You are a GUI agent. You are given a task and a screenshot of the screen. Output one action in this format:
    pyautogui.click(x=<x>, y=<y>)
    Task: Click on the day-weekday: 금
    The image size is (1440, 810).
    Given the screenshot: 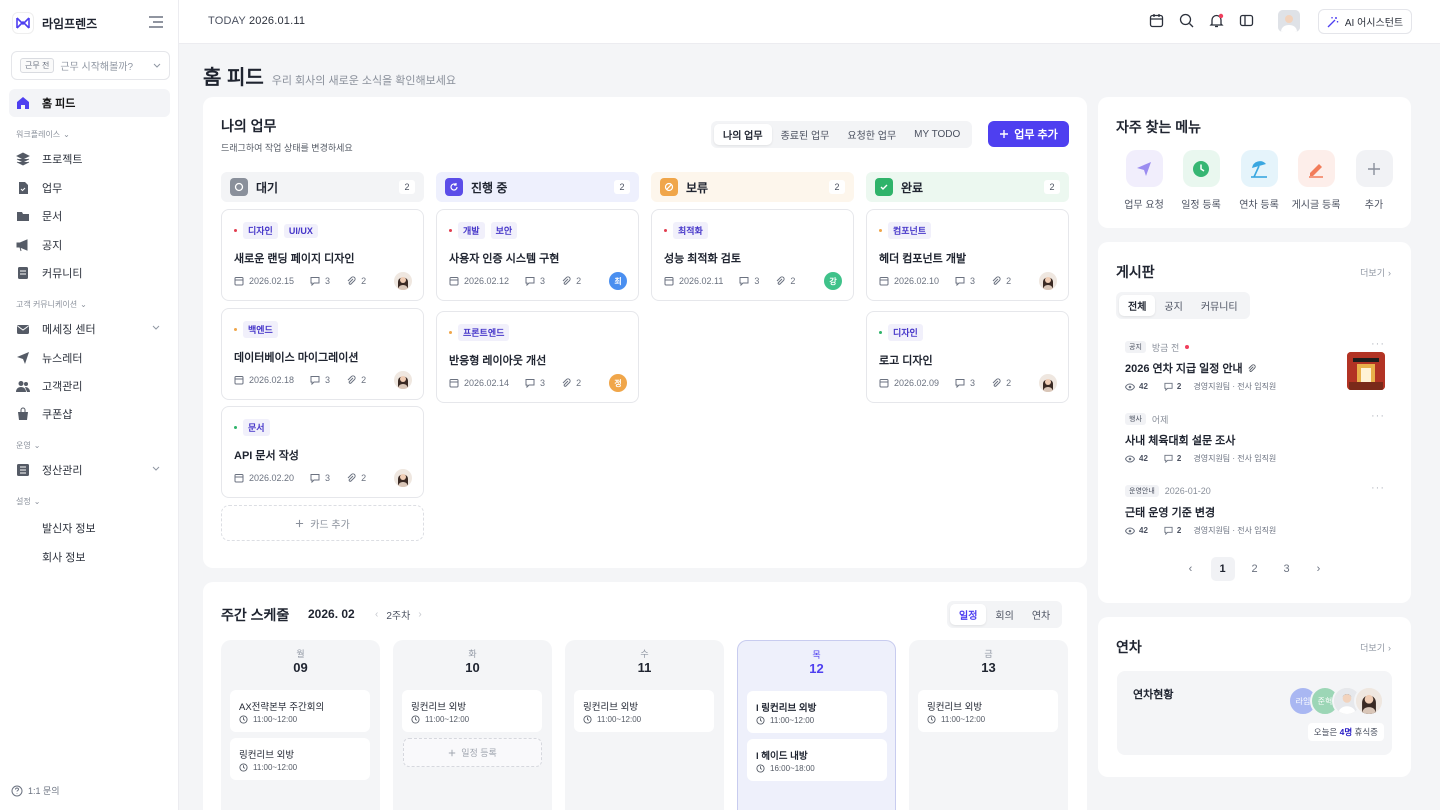 What is the action you would take?
    pyautogui.click(x=988, y=654)
    